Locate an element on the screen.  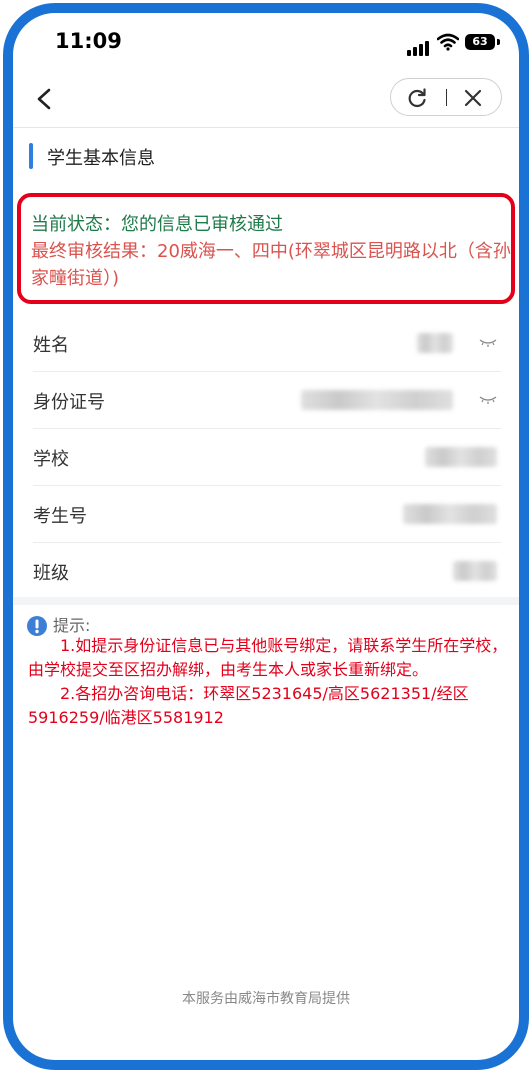
info-label: 姓名 is located at coordinates (51, 345).